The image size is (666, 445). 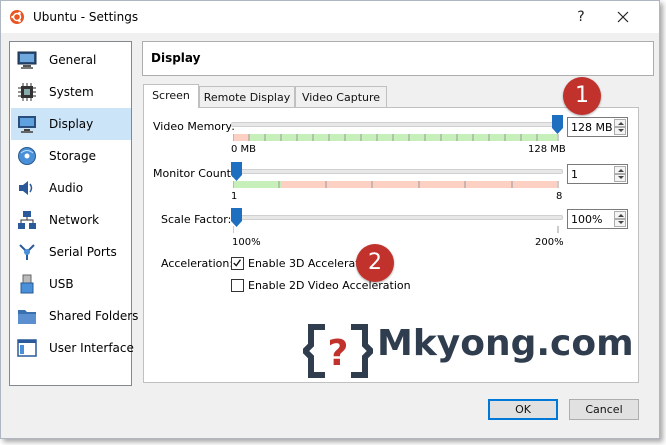 I want to click on annotation-badge-2: 2, so click(x=375, y=263).